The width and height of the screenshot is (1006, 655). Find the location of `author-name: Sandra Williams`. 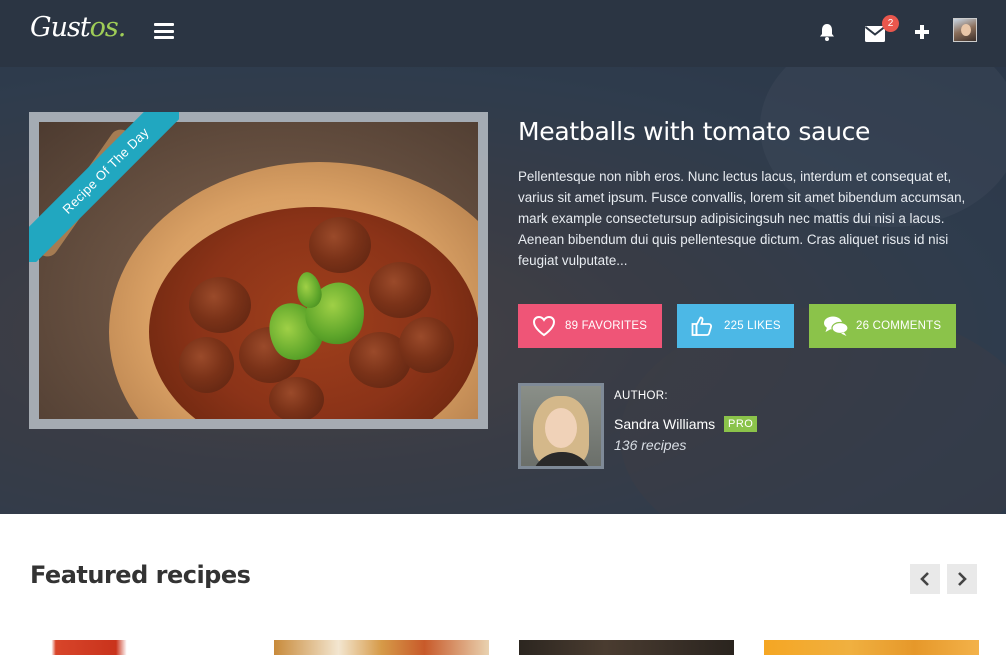

author-name: Sandra Williams is located at coordinates (664, 424).